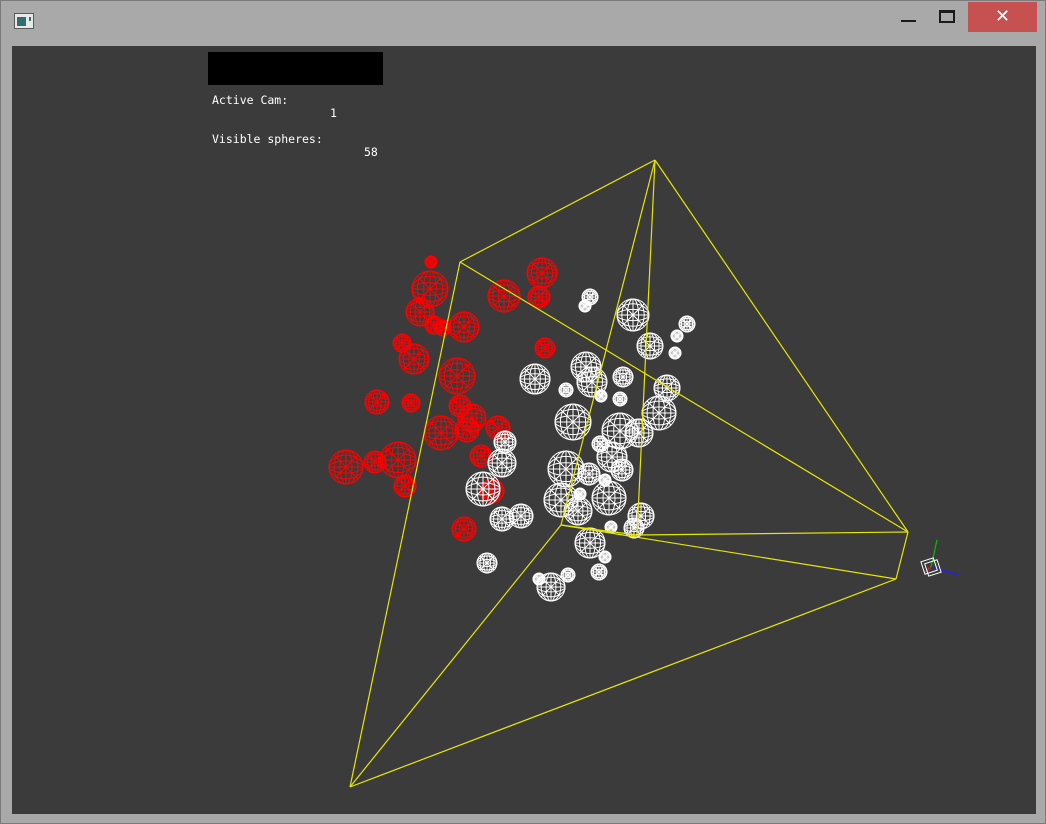  I want to click on axis-y-line, so click(934, 553).